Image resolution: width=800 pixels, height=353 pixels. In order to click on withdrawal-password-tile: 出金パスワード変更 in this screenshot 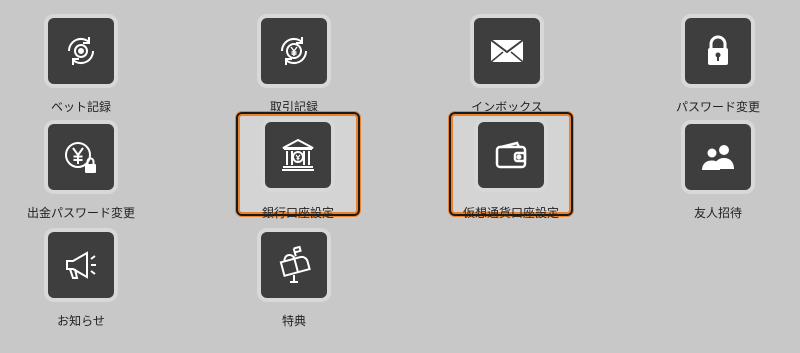, I will do `click(81, 169)`.